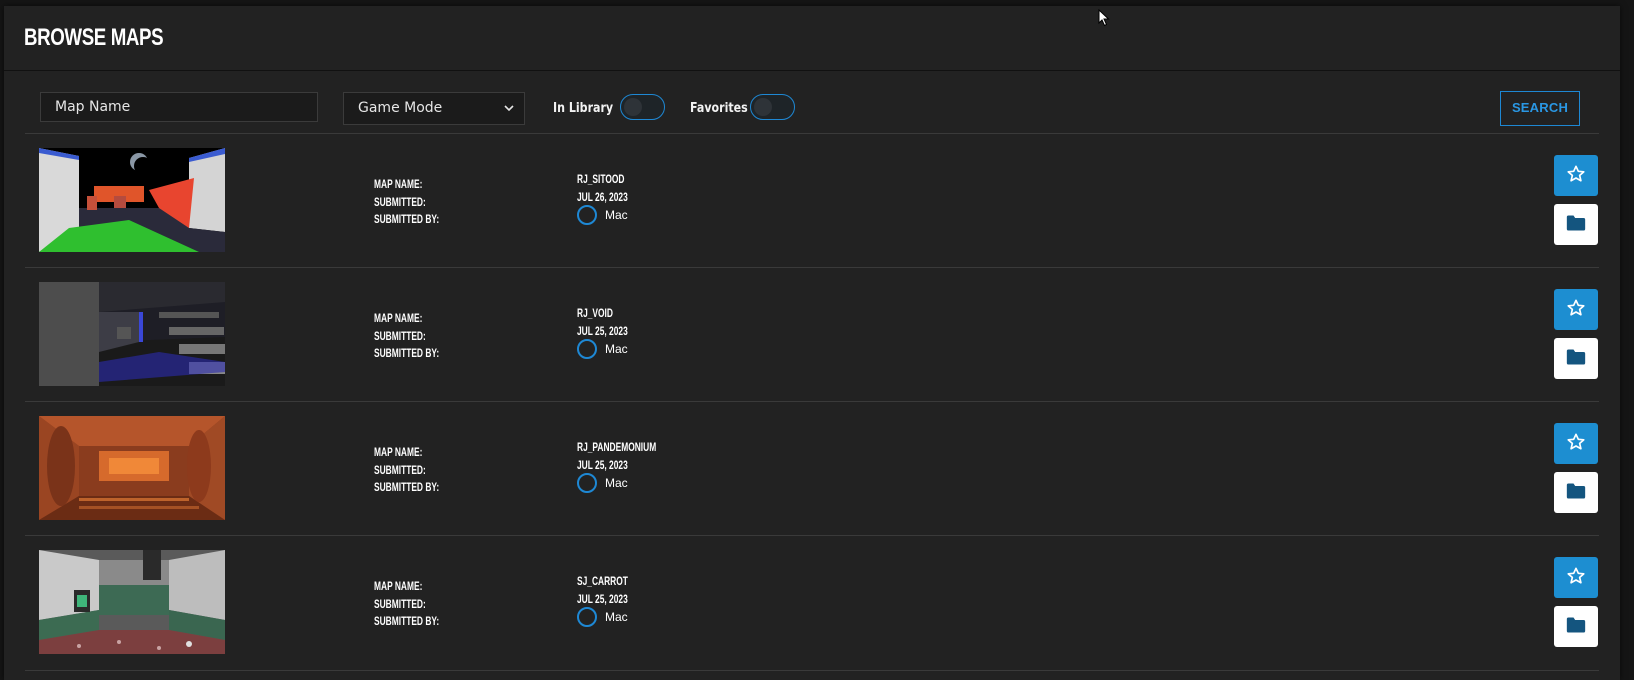 Image resolution: width=1634 pixels, height=680 pixels. Describe the element at coordinates (509, 114) in the screenshot. I see `chevron-down-icon` at that location.